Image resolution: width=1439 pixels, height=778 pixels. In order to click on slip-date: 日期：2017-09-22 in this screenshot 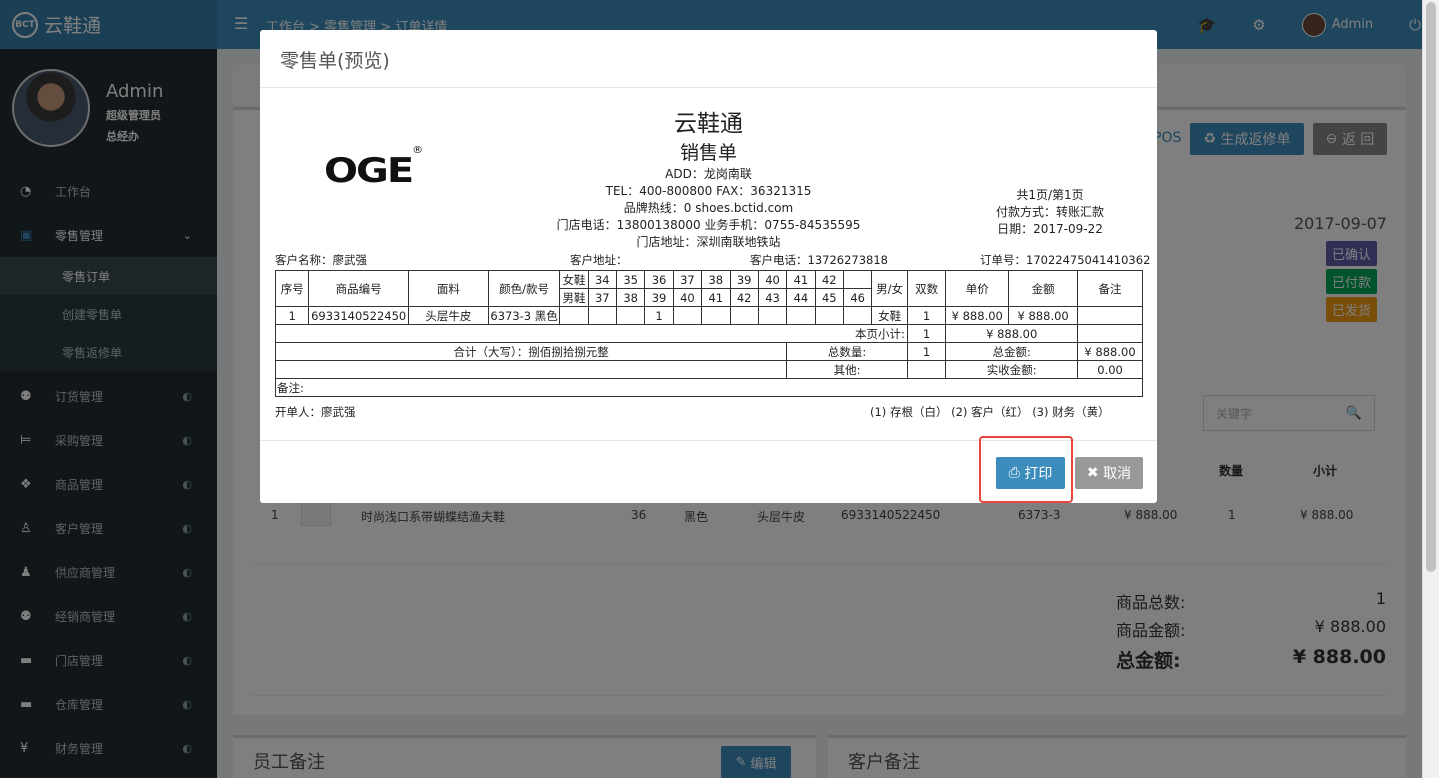, I will do `click(1050, 229)`.